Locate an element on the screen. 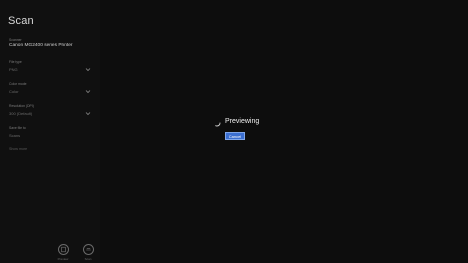 Image resolution: width=468 pixels, height=263 pixels. resolution-label: Resolution (DPI) is located at coordinates (21, 106).